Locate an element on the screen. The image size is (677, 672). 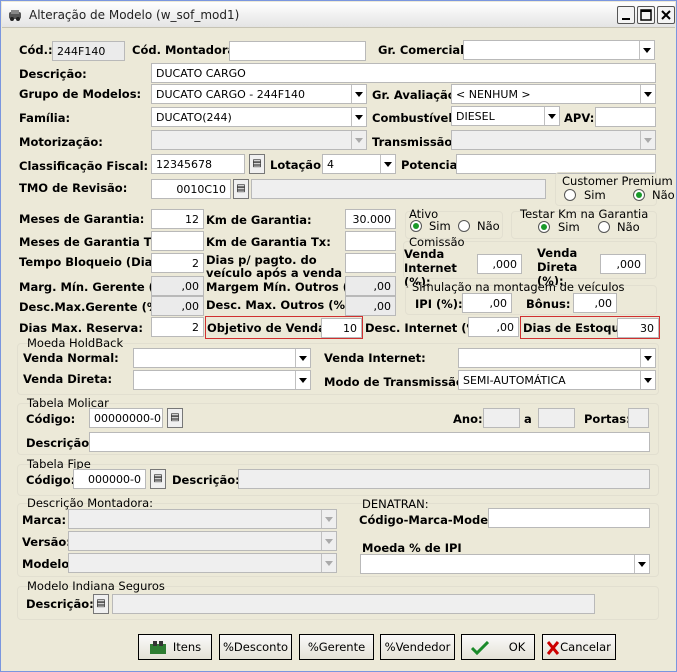
modo-transmissao-select: SEMI-AUTOMÁTICA is located at coordinates (557, 380).